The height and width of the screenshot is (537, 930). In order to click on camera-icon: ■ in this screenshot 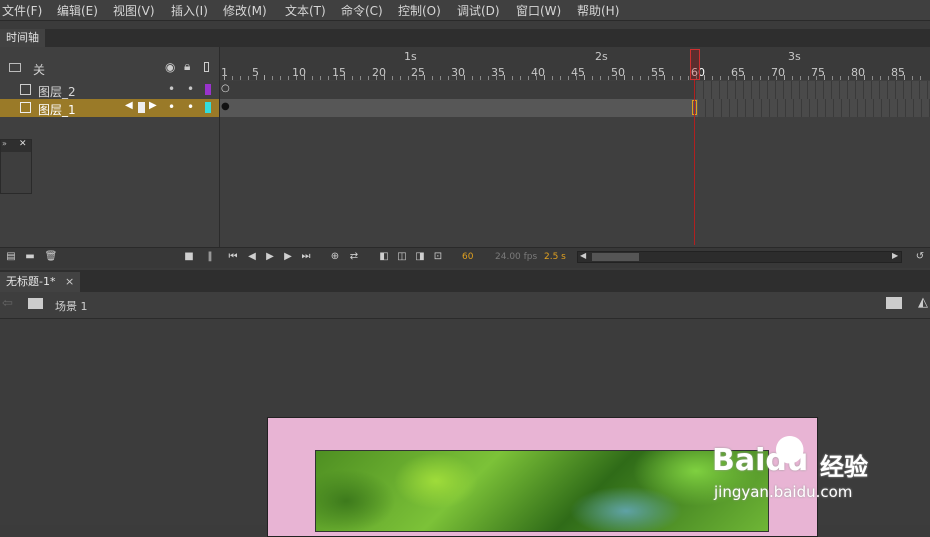, I will do `click(189, 257)`.